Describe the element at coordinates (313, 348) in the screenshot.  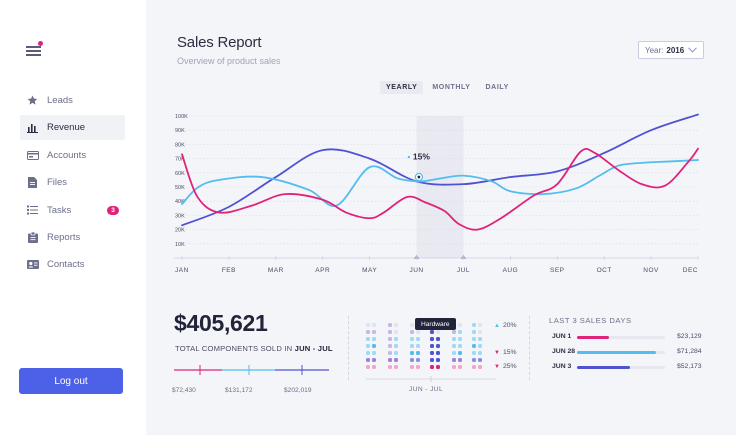
I see `total-caption-range: JUN - JUL` at that location.